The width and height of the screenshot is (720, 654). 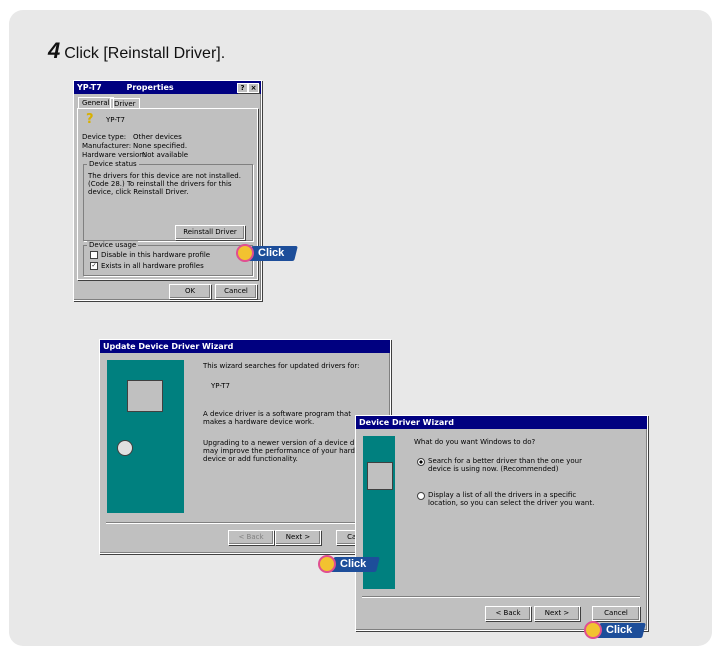 What do you see at coordinates (253, 88) in the screenshot?
I see `close-button: ×` at bounding box center [253, 88].